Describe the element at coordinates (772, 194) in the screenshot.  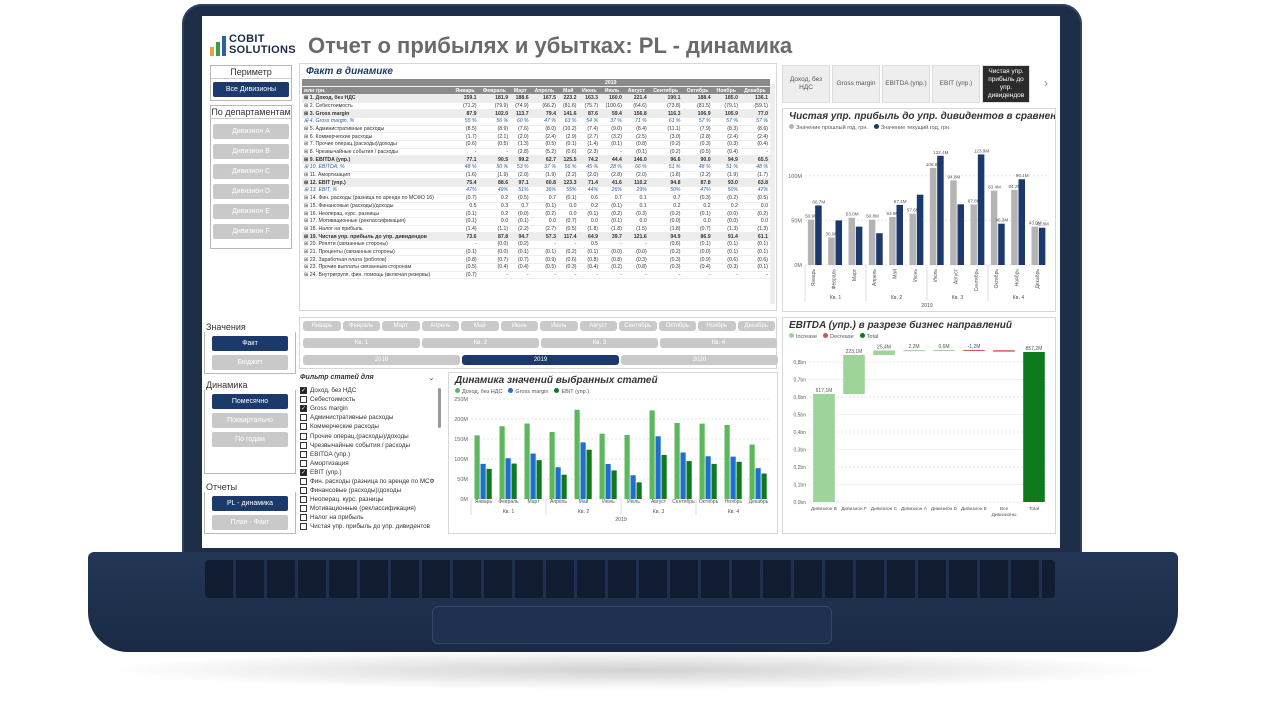
I see `fact-table-scrollbar` at that location.